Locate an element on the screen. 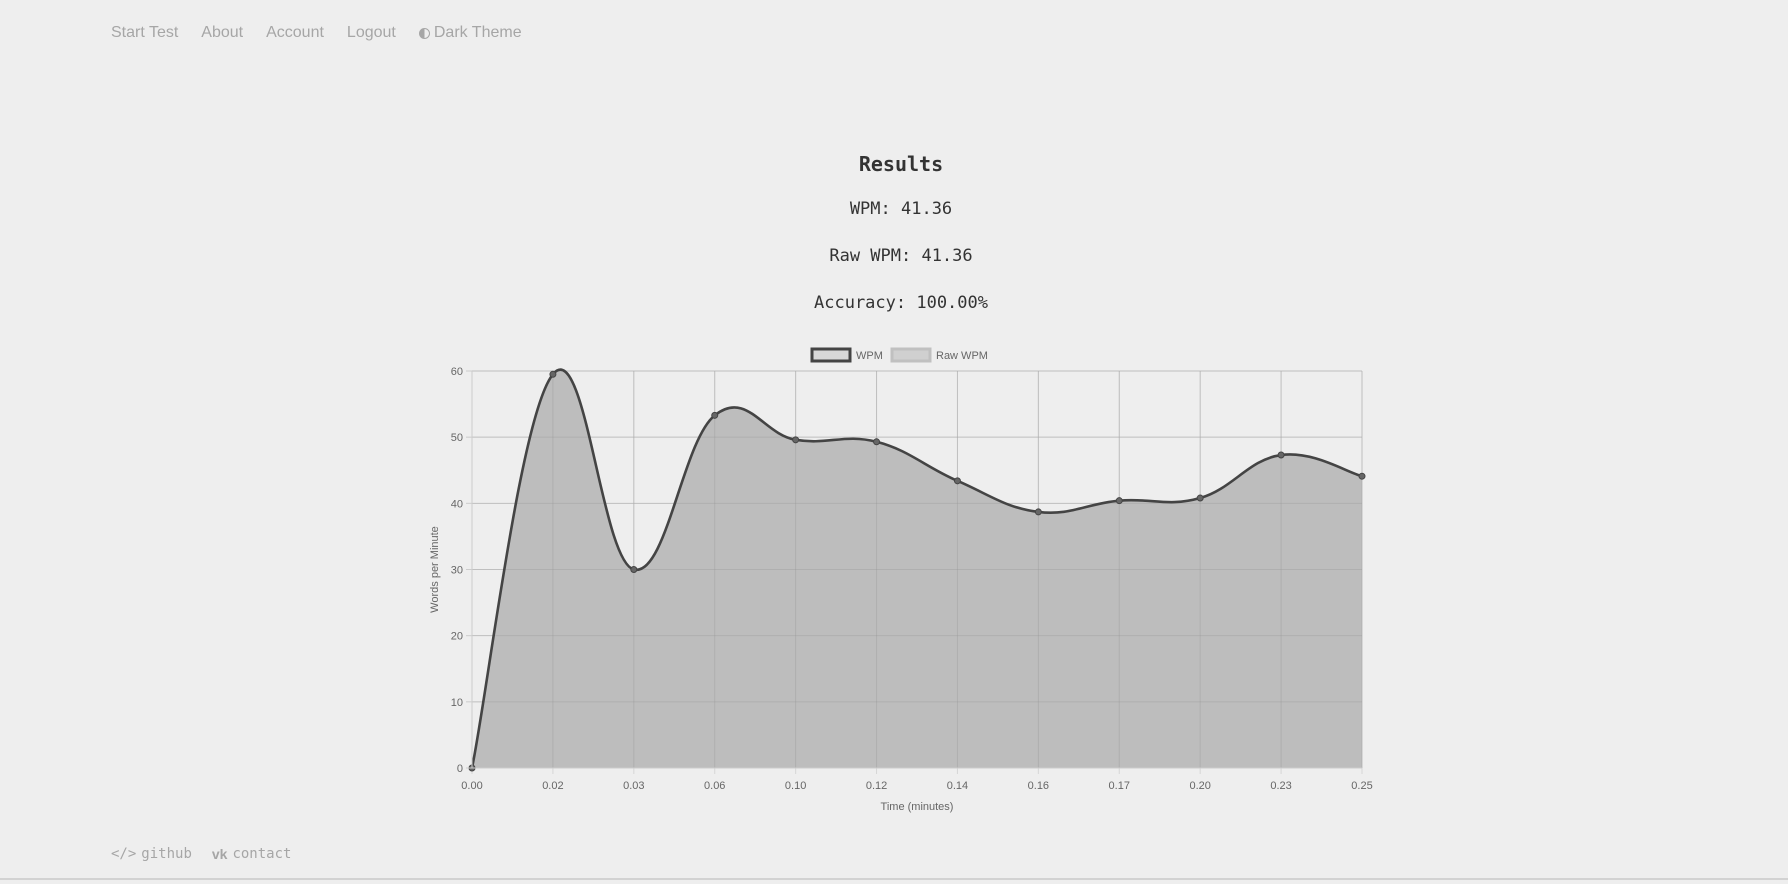  x-tick-label: 0.17 is located at coordinates (1119, 786).